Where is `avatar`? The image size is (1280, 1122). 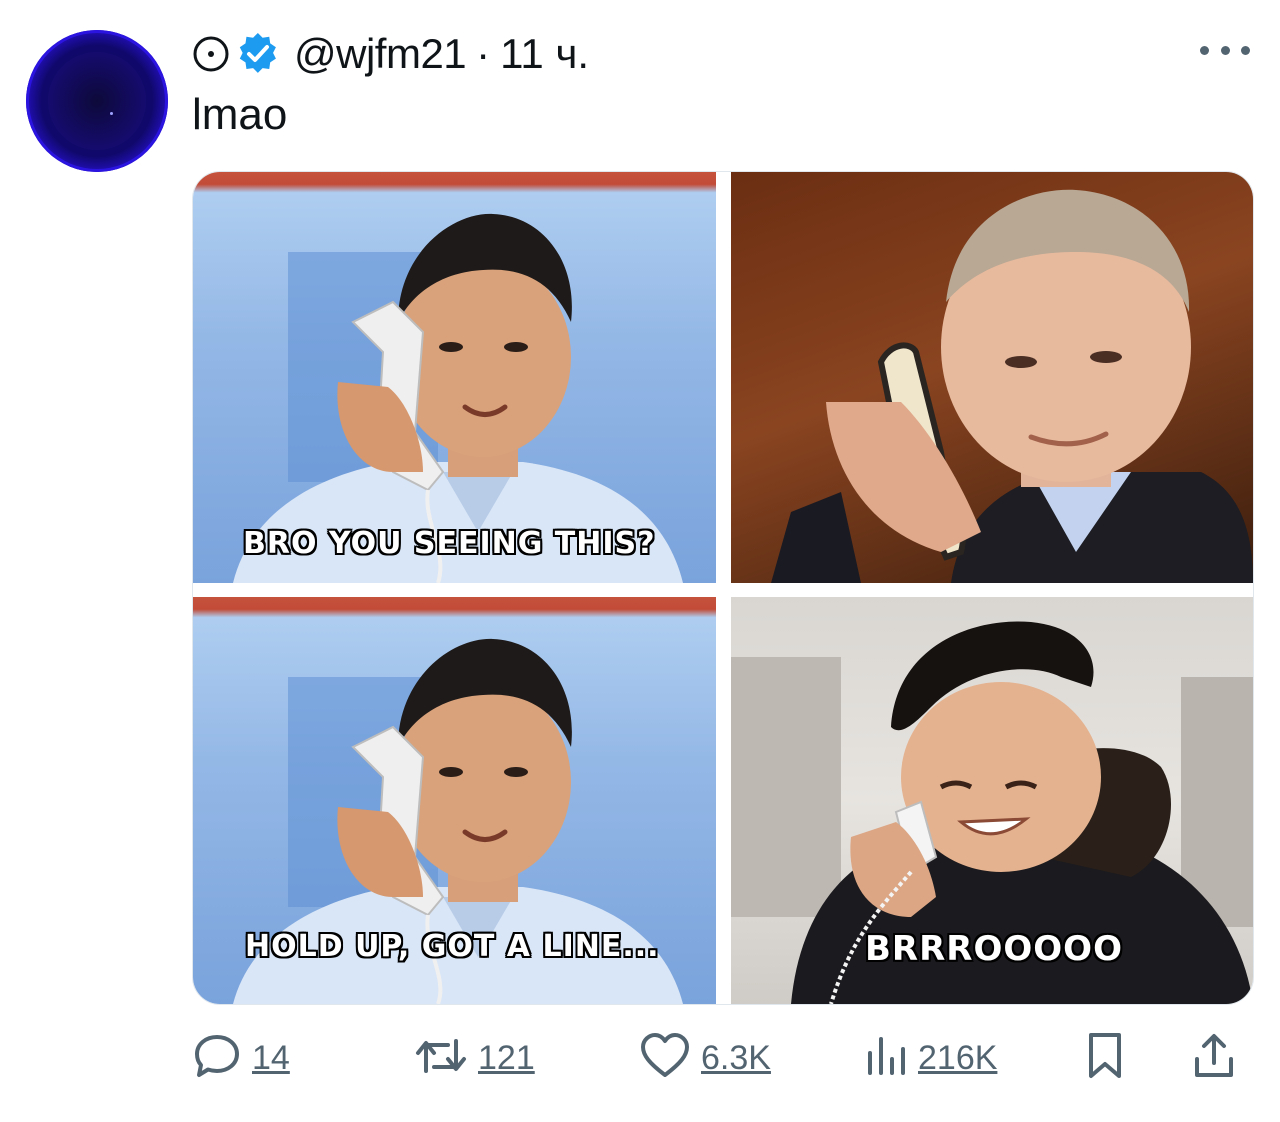 avatar is located at coordinates (97, 101).